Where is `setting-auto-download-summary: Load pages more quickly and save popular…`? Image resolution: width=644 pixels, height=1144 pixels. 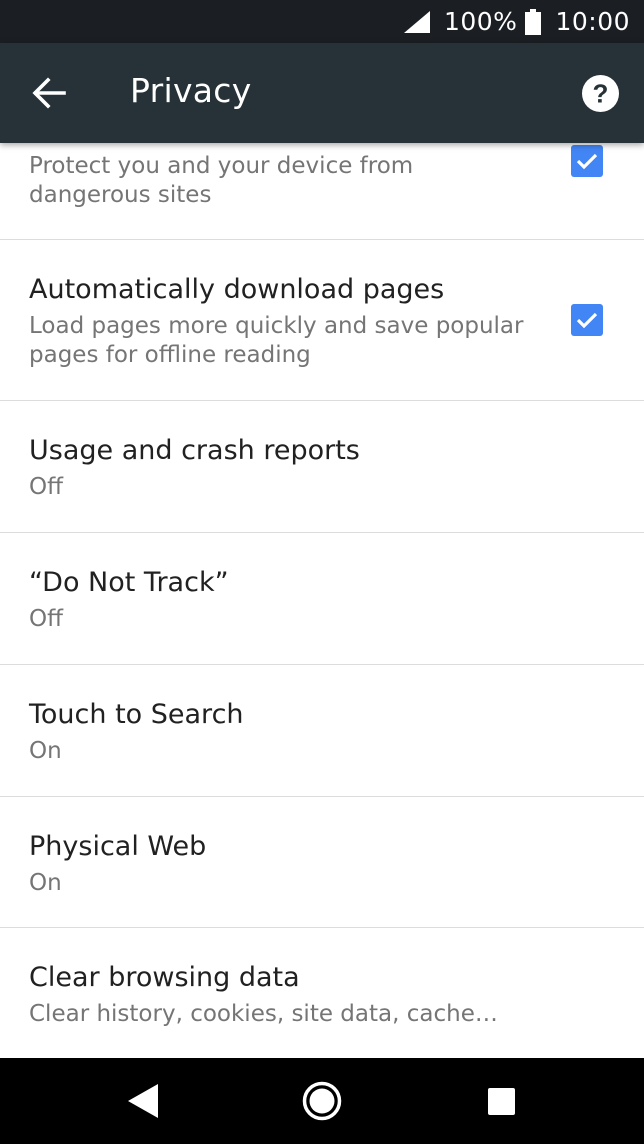
setting-auto-download-summary: Load pages more quickly and save popular… is located at coordinates (276, 340).